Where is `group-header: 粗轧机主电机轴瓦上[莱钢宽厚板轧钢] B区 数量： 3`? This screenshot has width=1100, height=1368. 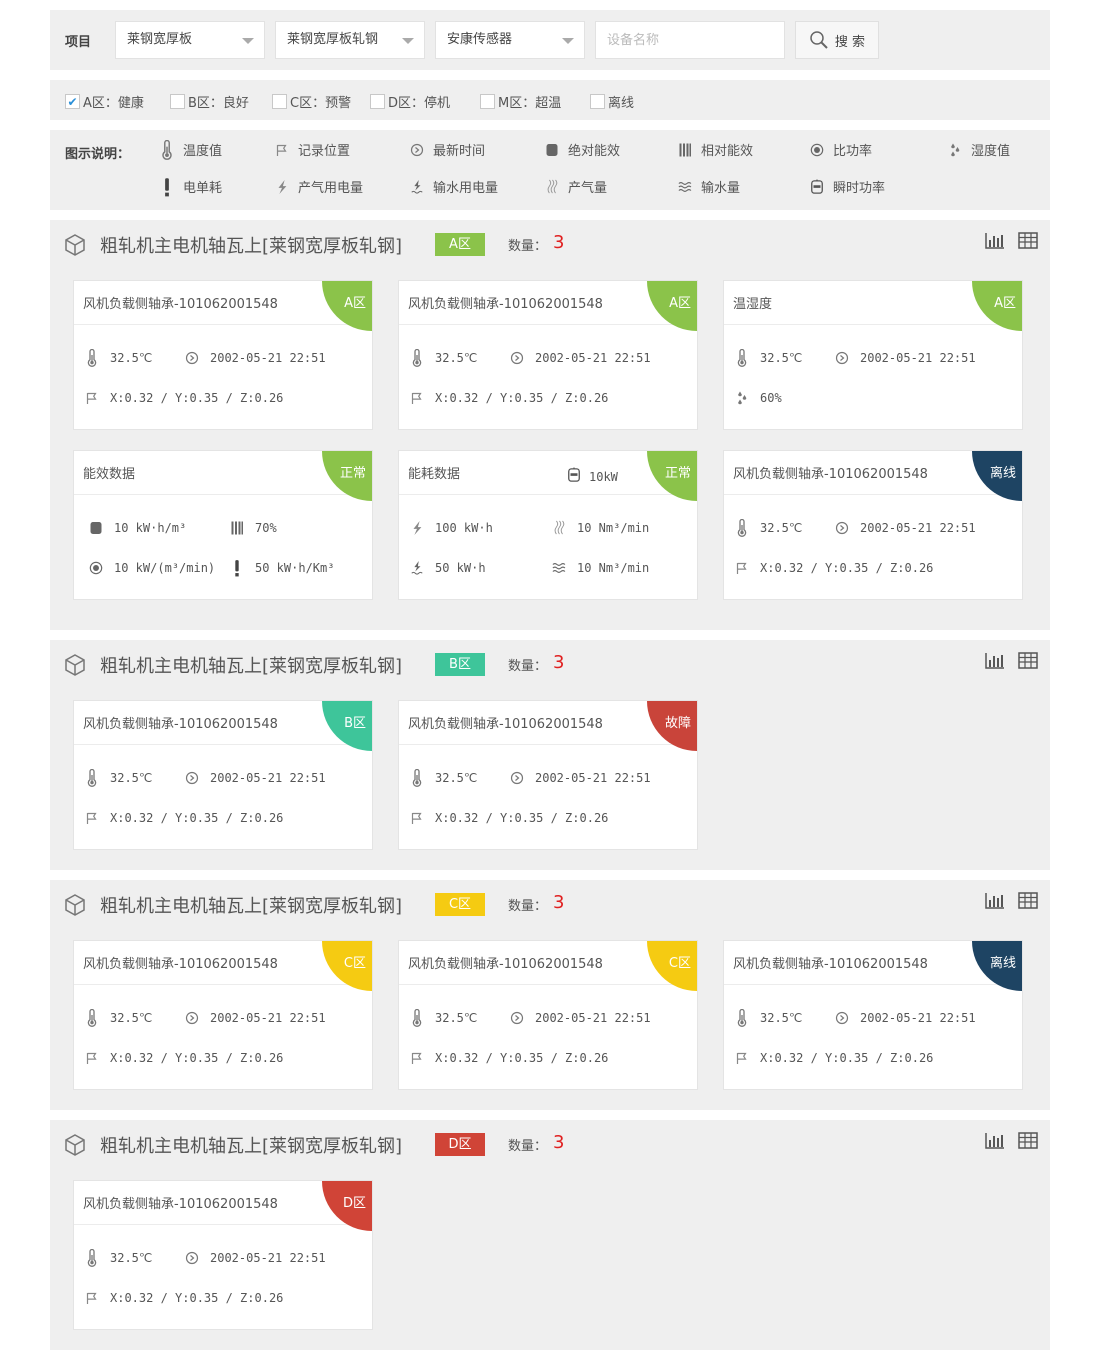 group-header: 粗轧机主电机轴瓦上[莱钢宽厚板轧钢] B区 数量： 3 is located at coordinates (550, 665).